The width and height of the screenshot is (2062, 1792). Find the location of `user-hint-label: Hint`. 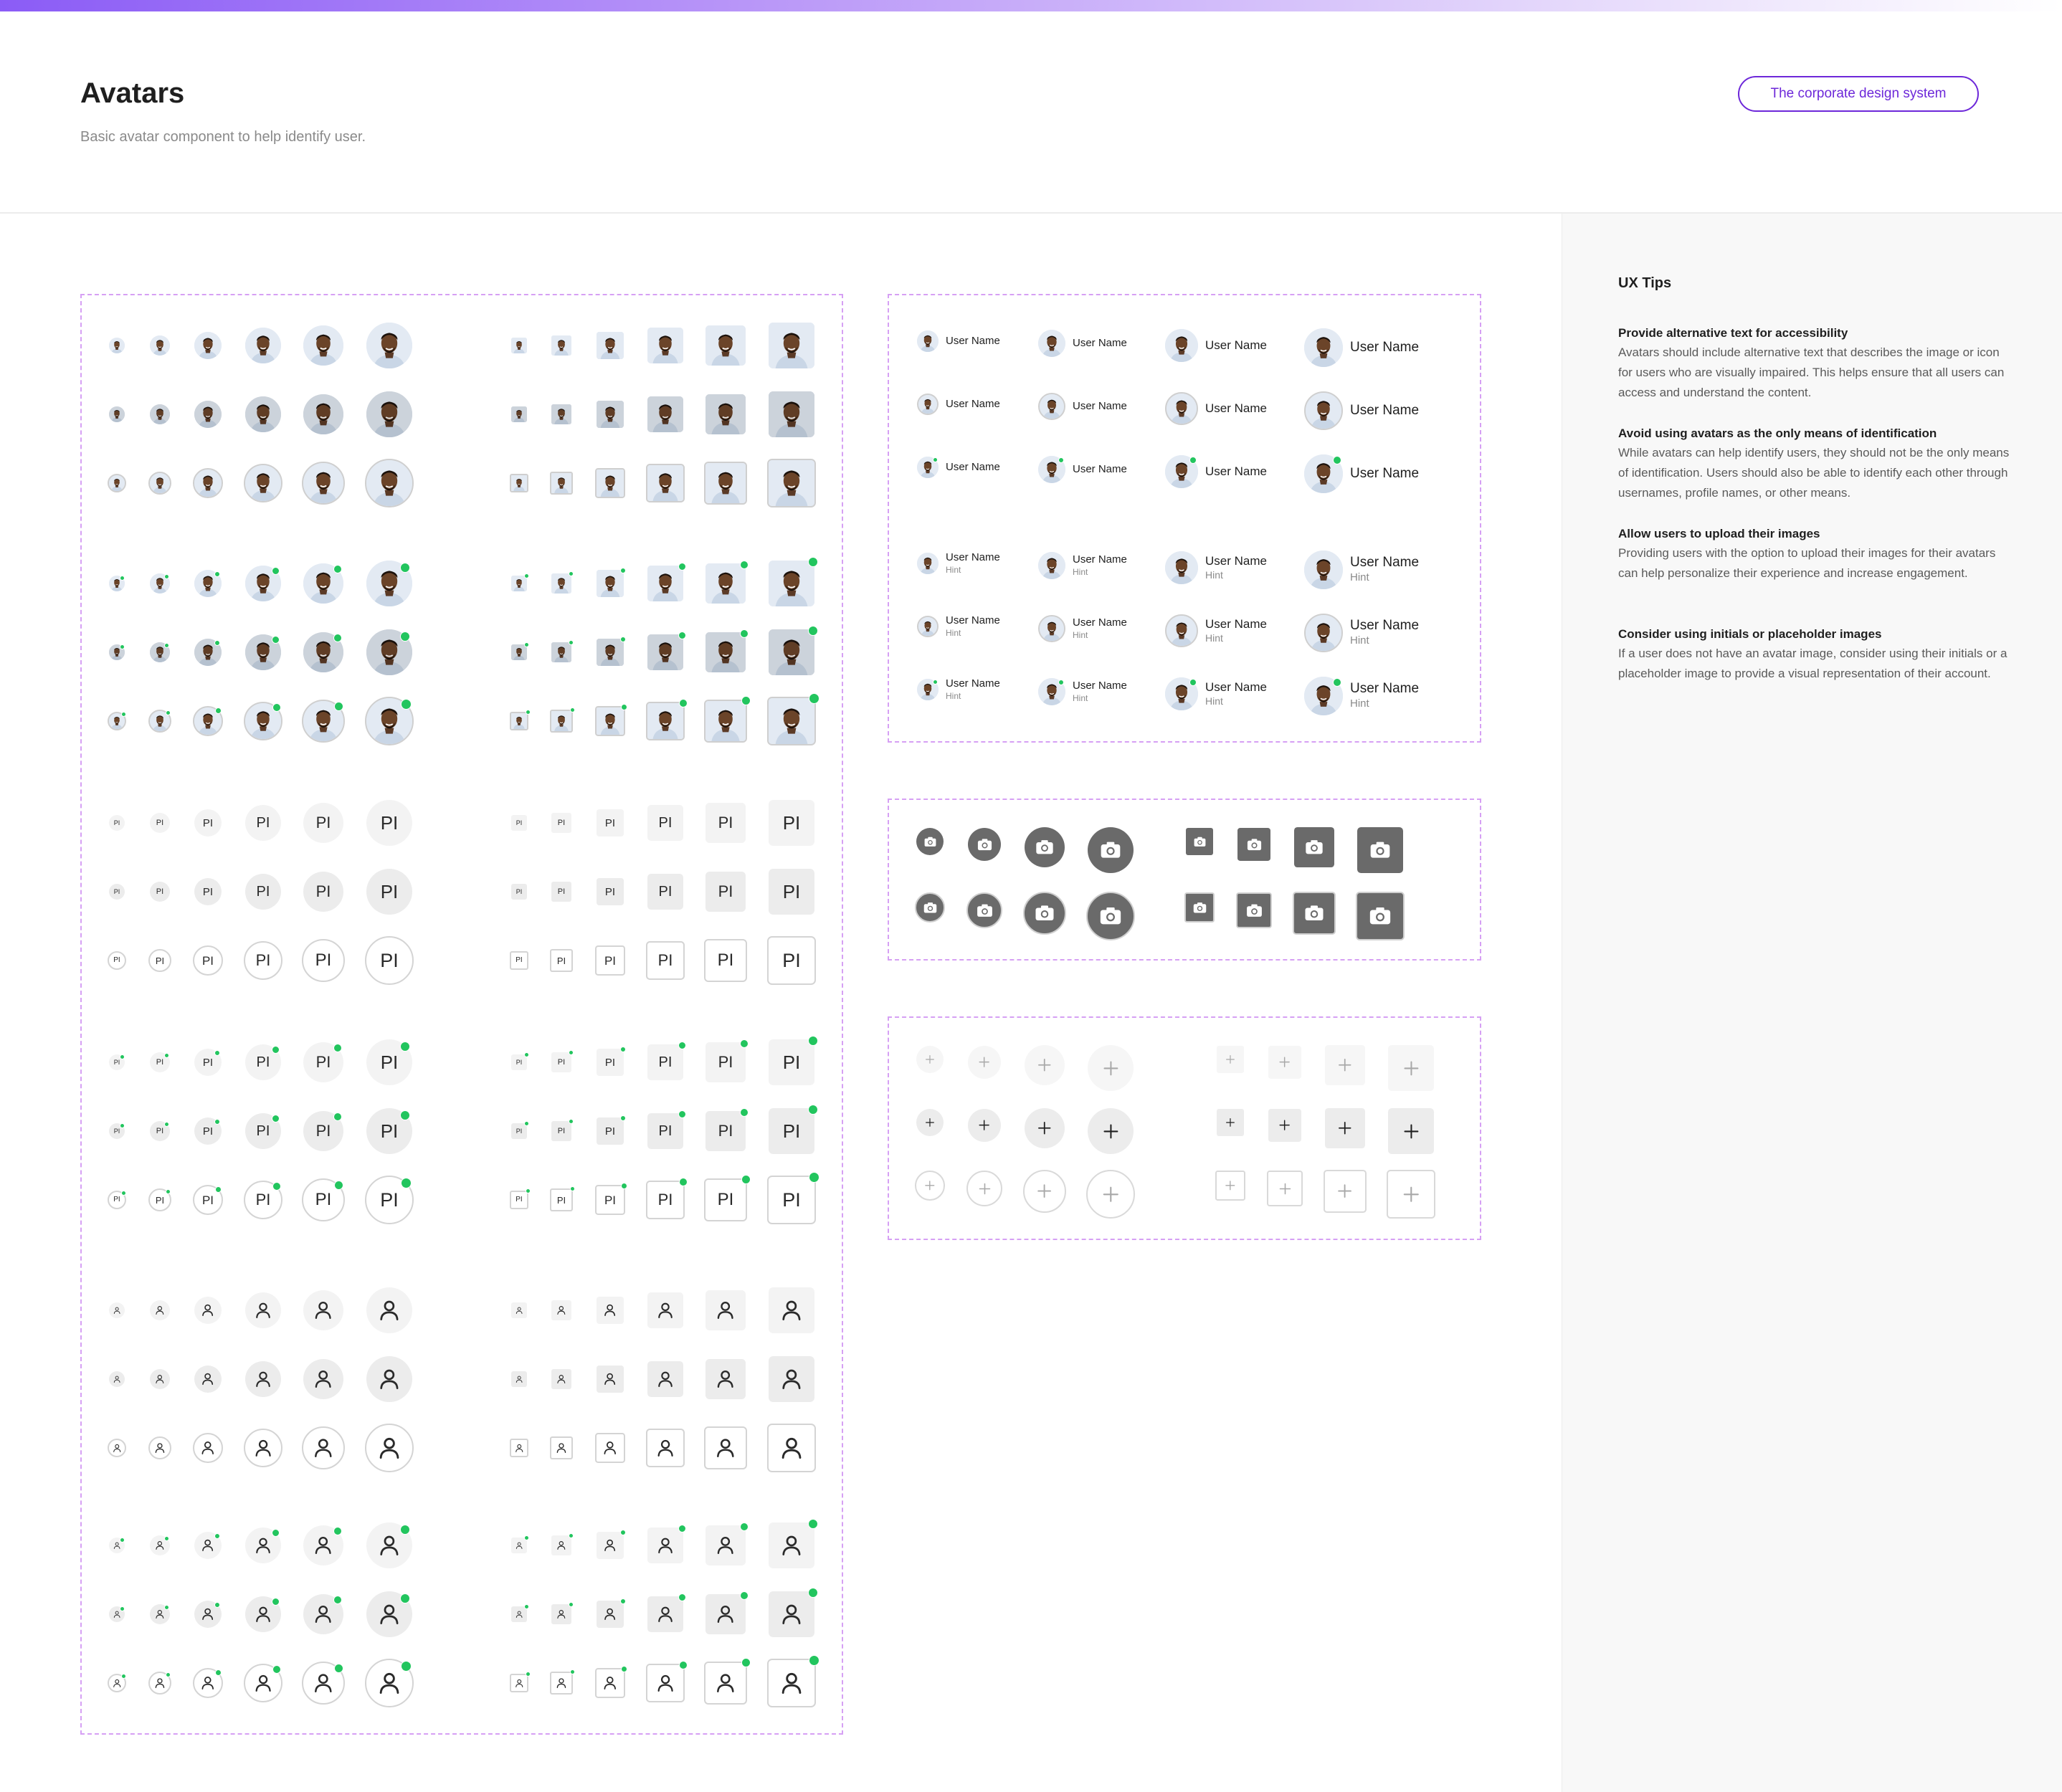

user-hint-label: Hint is located at coordinates (1359, 641).